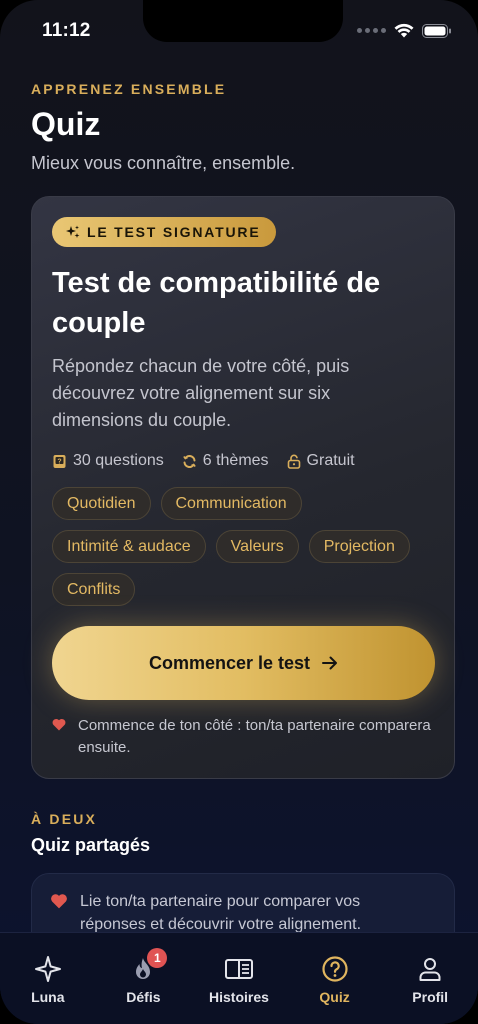  I want to click on battery-icon, so click(436, 30).